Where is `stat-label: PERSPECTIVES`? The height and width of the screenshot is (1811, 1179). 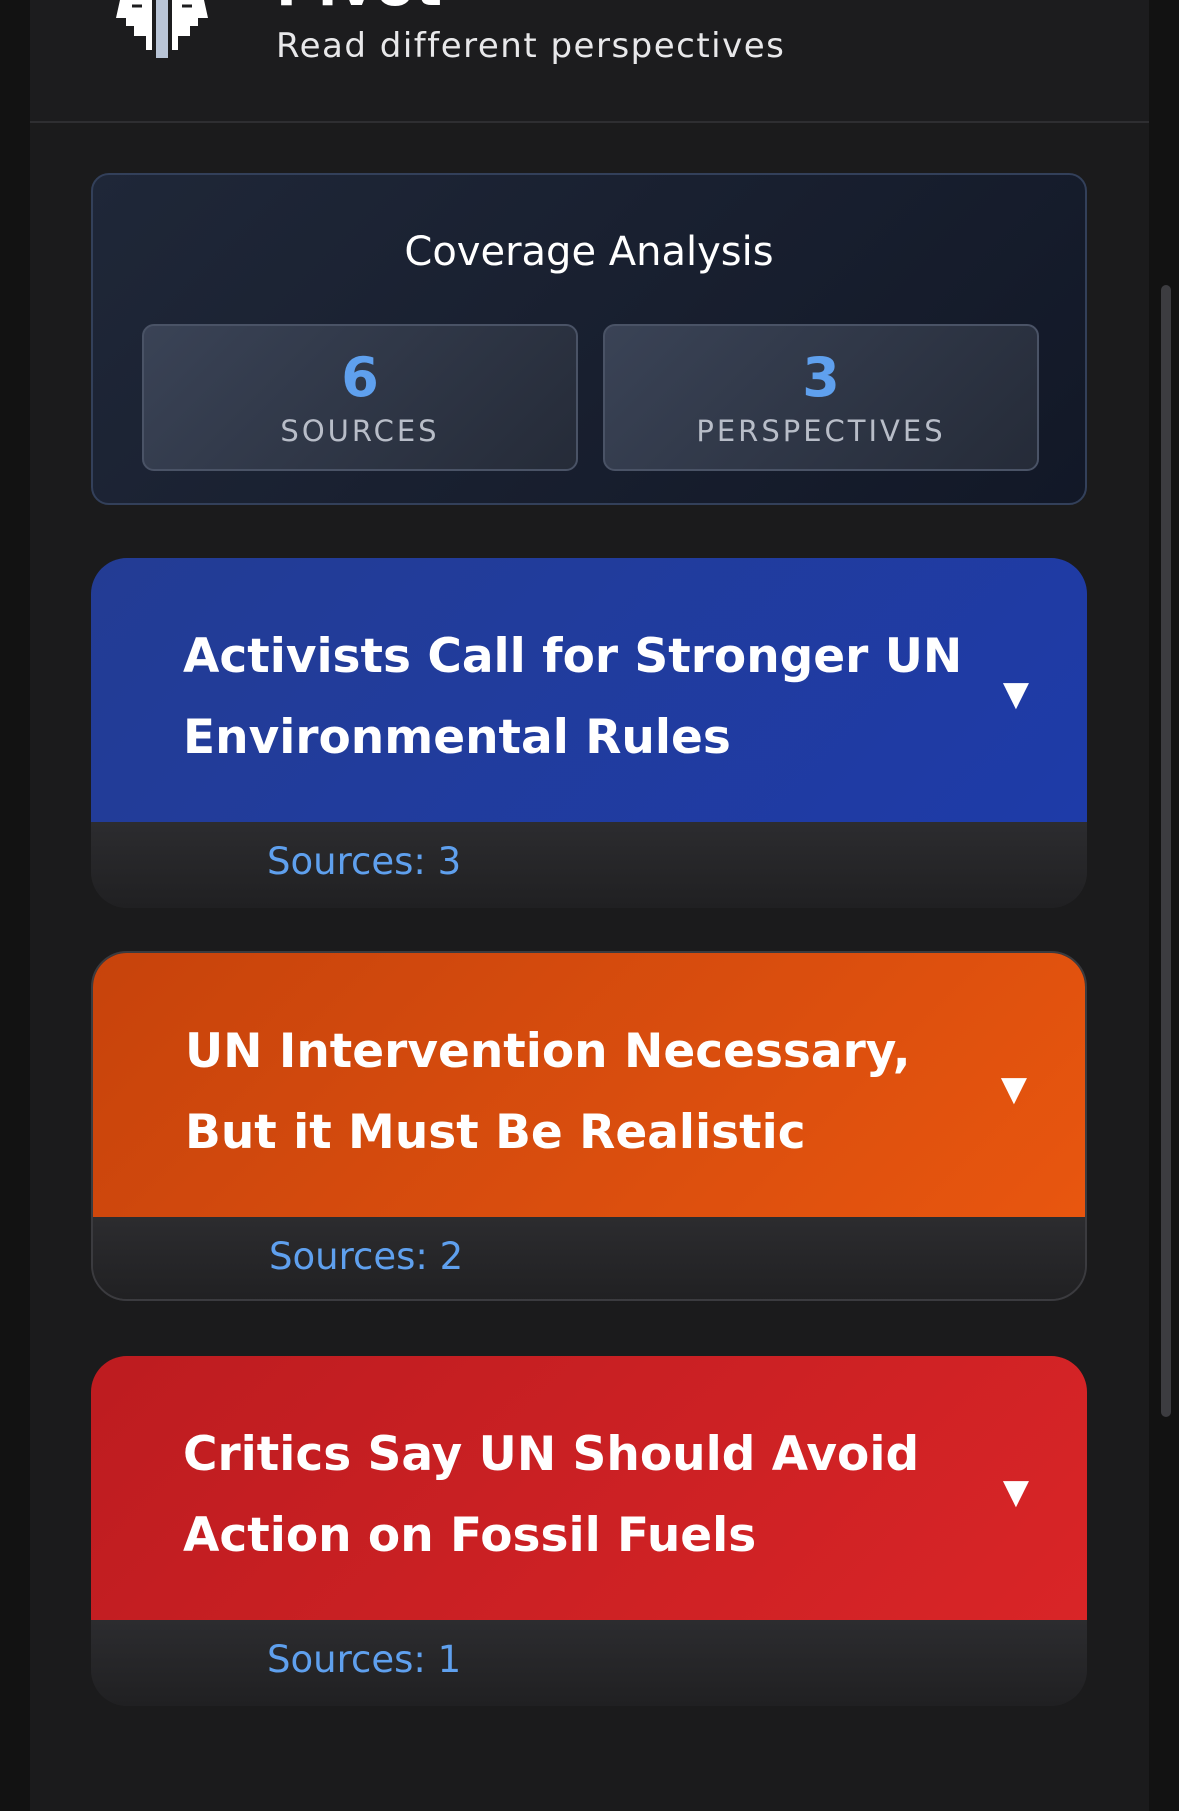 stat-label: PERSPECTIVES is located at coordinates (821, 431).